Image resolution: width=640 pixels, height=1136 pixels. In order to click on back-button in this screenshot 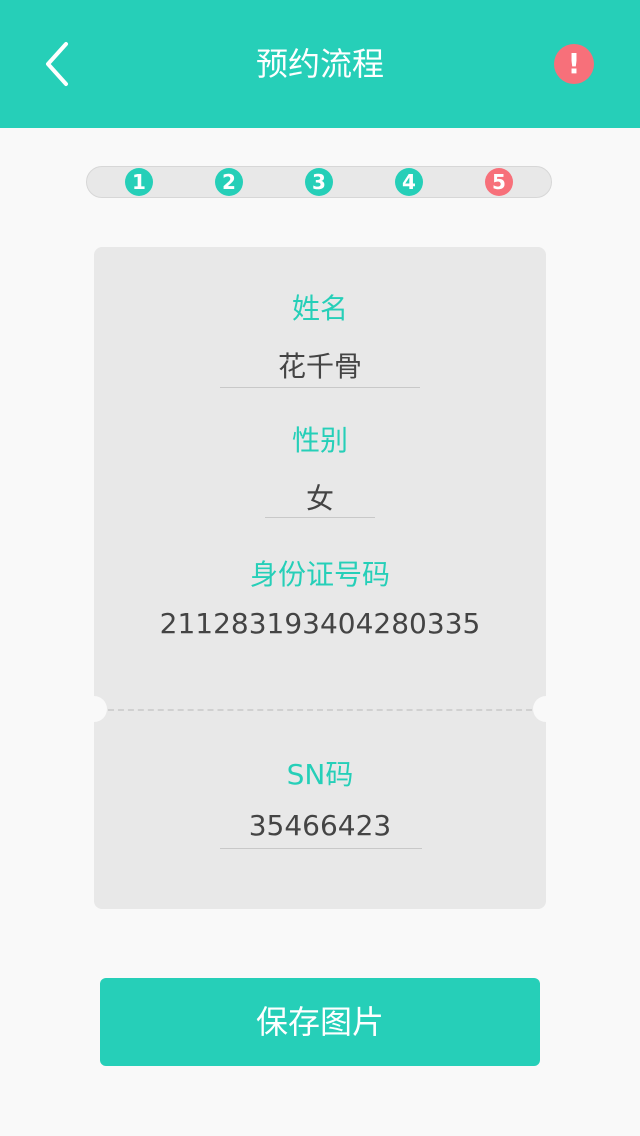, I will do `click(58, 64)`.